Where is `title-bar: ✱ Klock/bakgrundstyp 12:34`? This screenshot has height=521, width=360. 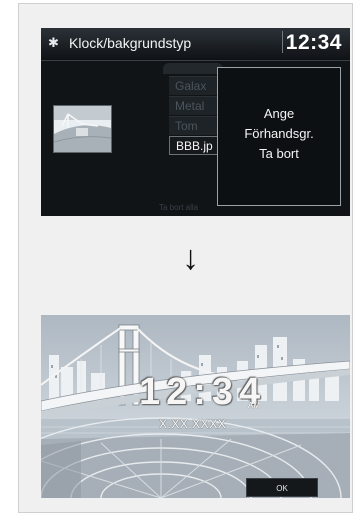
title-bar: ✱ Klock/bakgrundstyp 12:34 is located at coordinates (195, 44).